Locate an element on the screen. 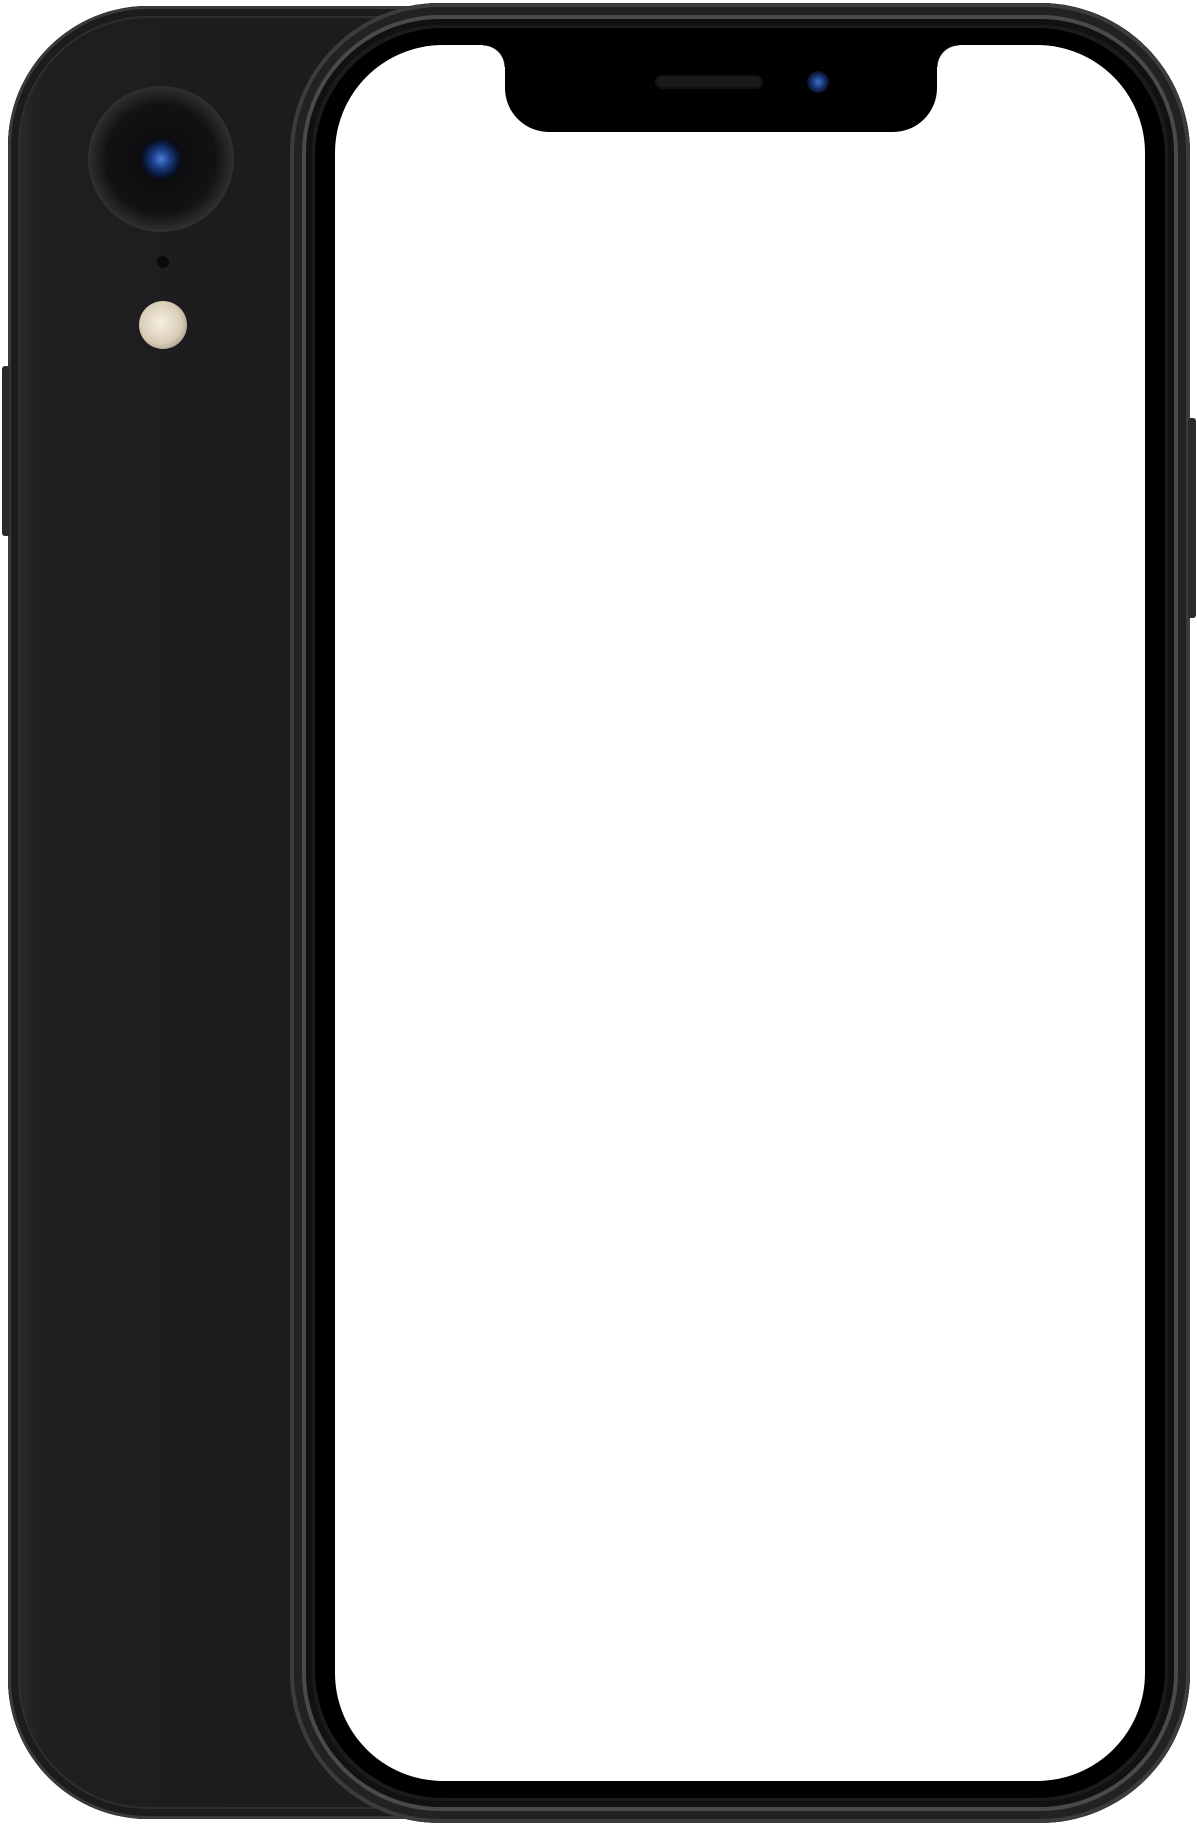 This screenshot has height=1825, width=1197. rear-microphone-icon is located at coordinates (163, 262).